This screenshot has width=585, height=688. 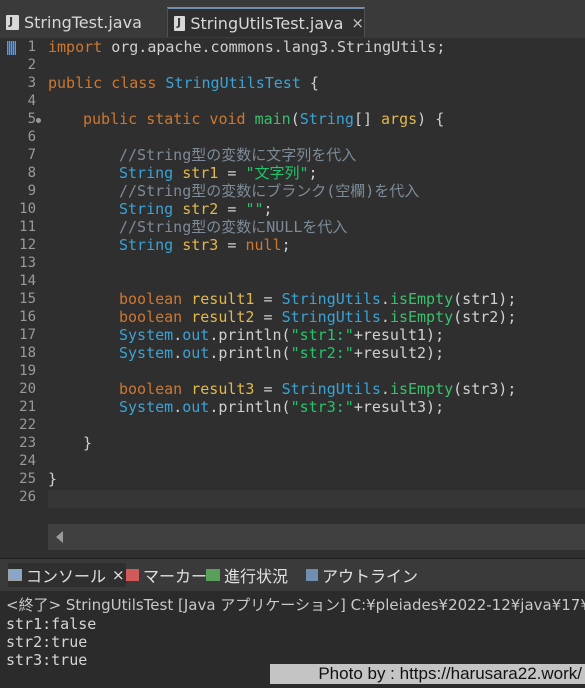 I want to click on view-tab-bar: コンソール × マーカー 進行状況 アウトライン, so click(x=292, y=574).